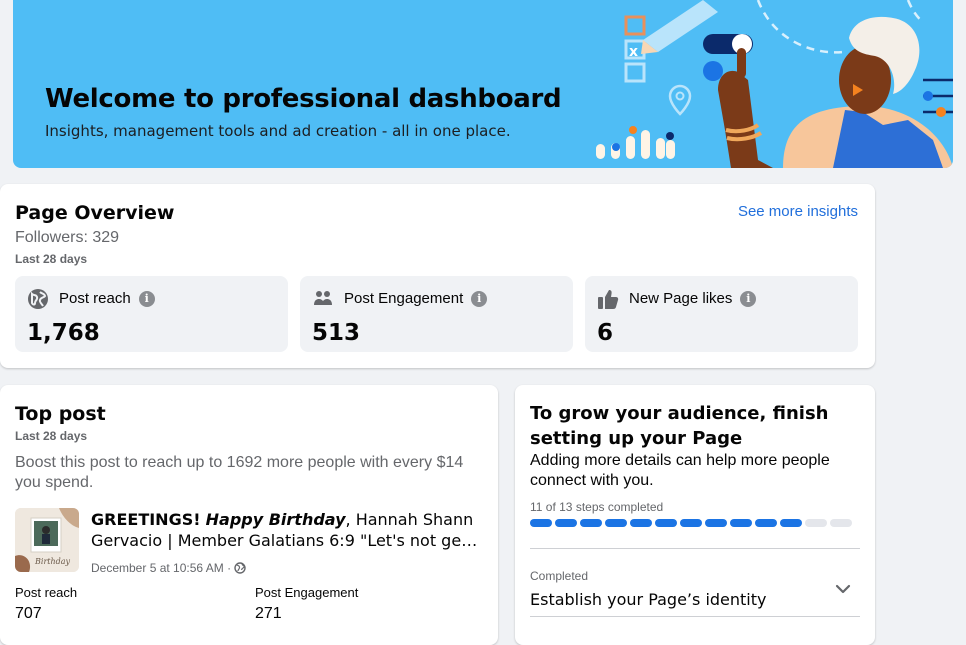  I want to click on metric-label: New Page likes i, so click(693, 299).